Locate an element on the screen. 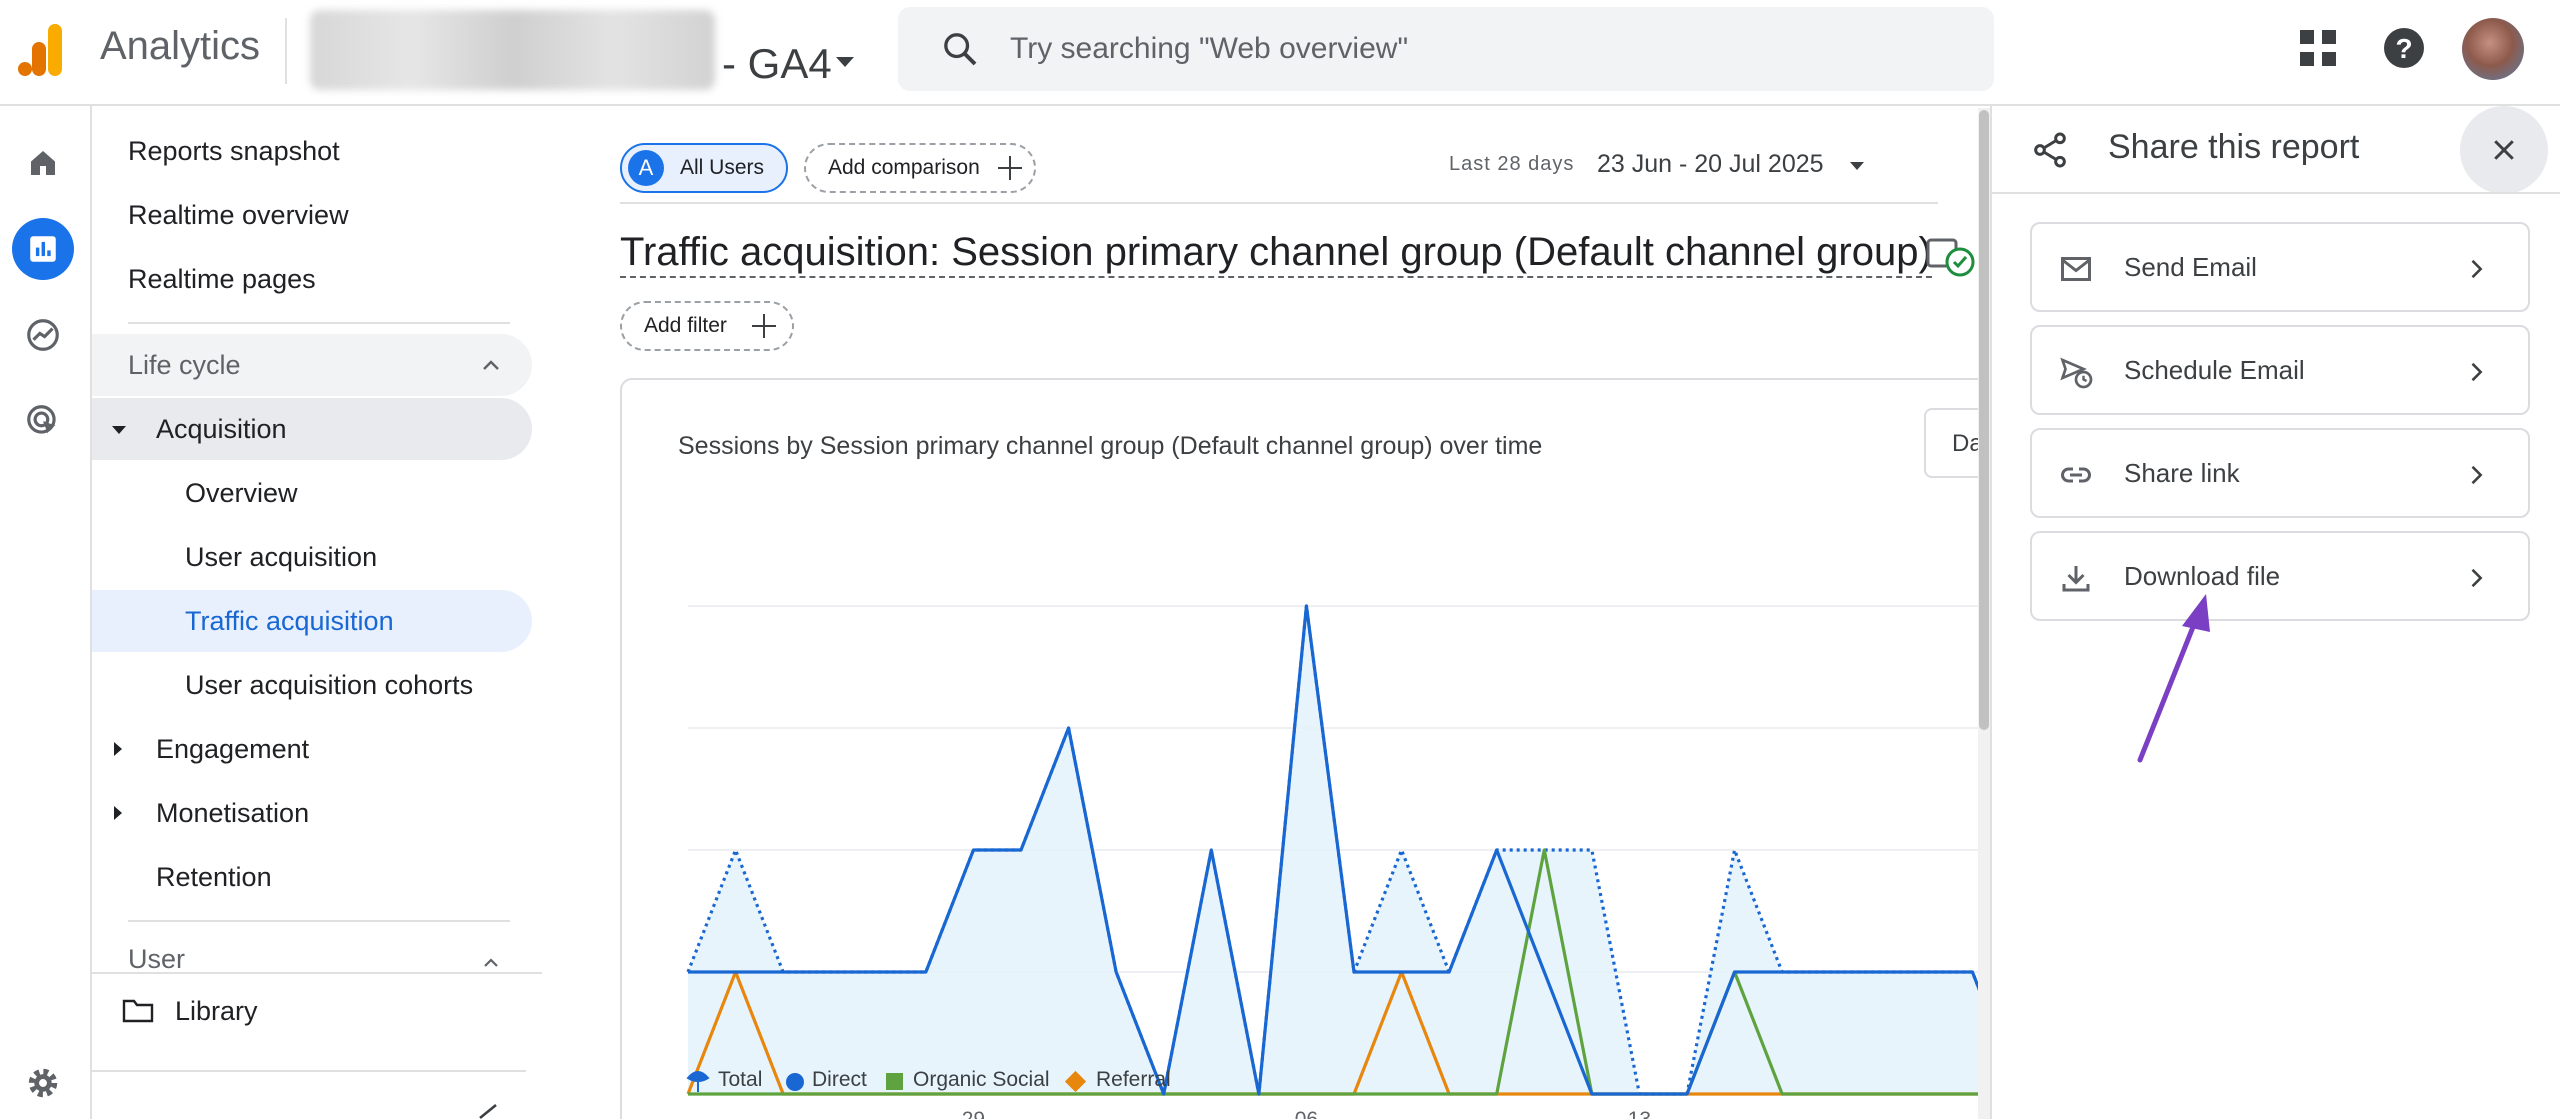 This screenshot has width=2560, height=1119. share-panel-title: Share this report is located at coordinates (2234, 147).